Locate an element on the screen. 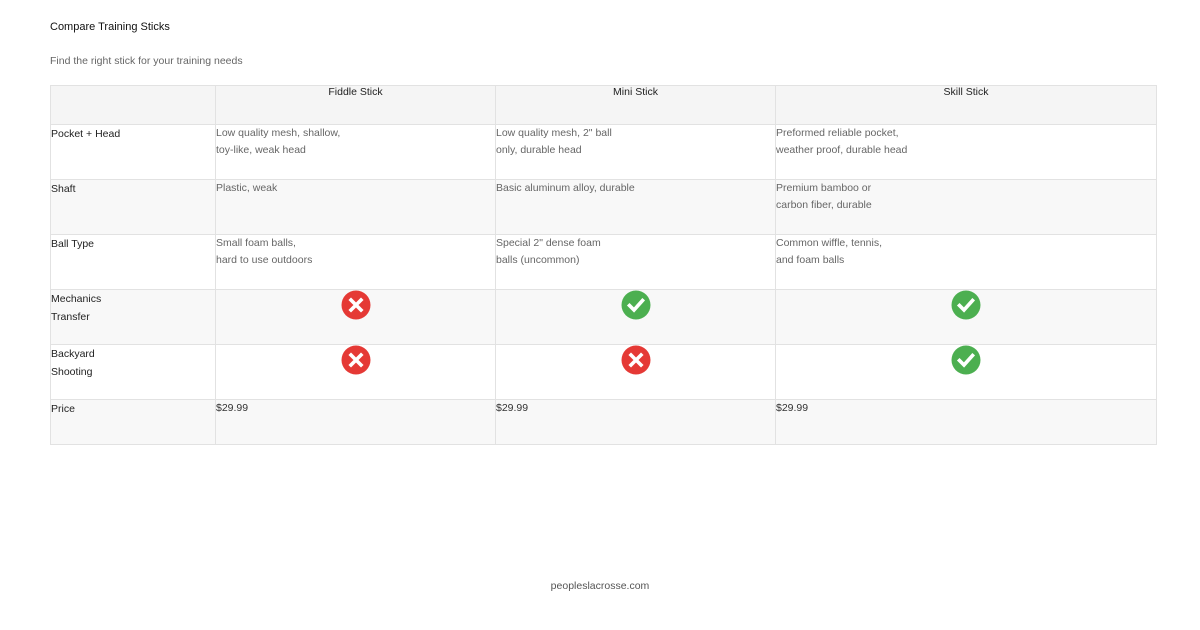 This screenshot has height=630, width=1200. row-label-price: Price is located at coordinates (133, 422).